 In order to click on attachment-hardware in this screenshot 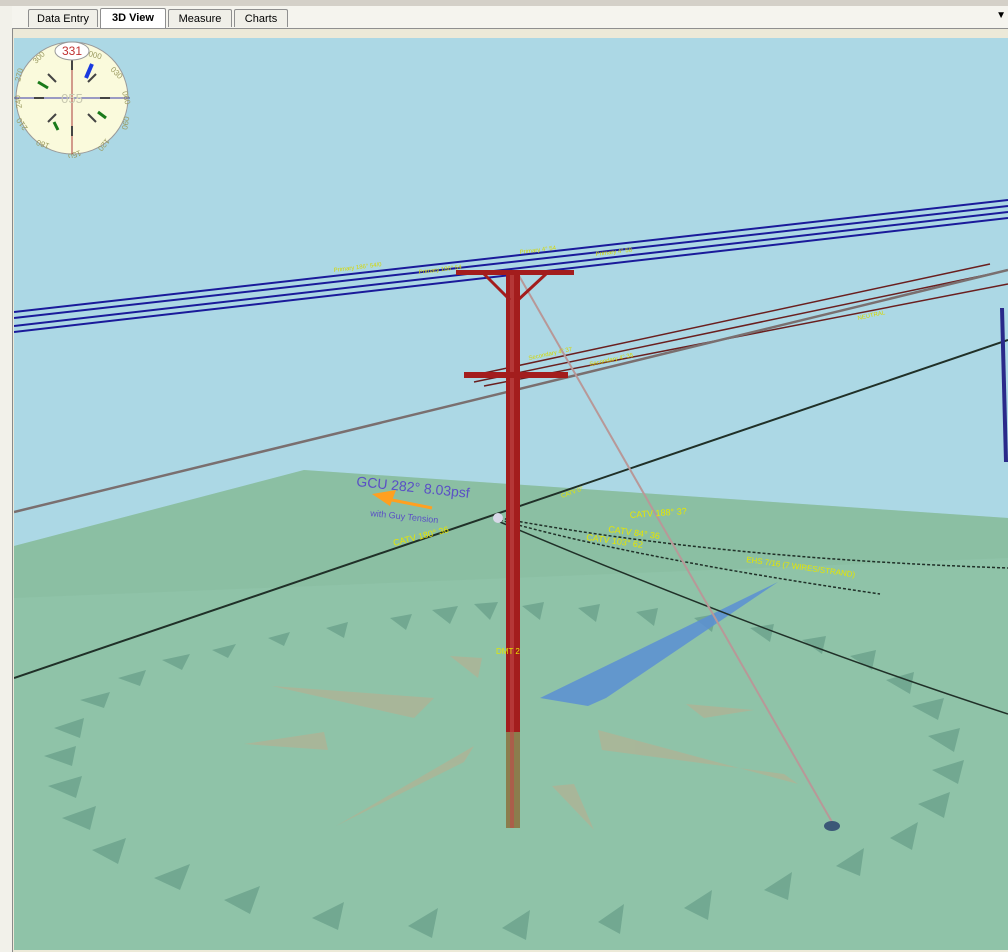, I will do `click(498, 518)`.